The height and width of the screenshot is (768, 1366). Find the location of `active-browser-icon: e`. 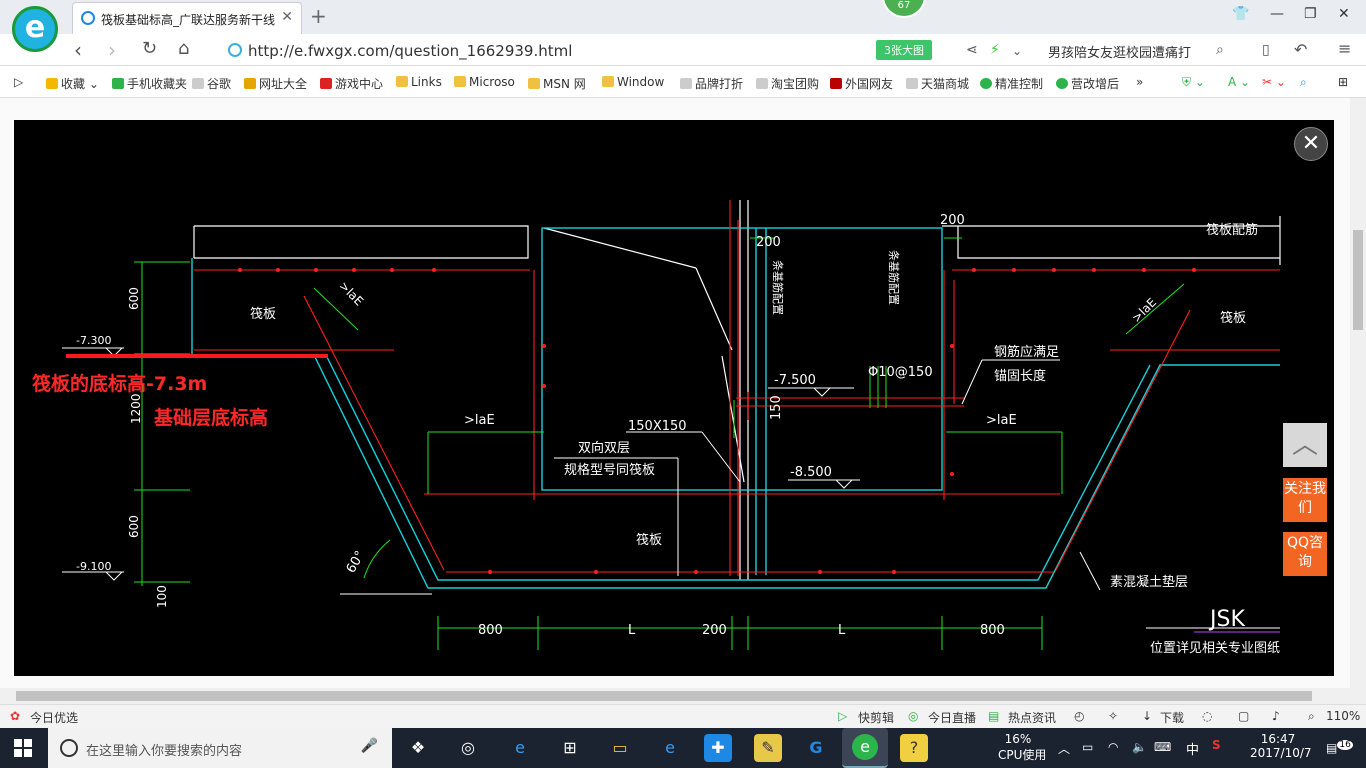

active-browser-icon: e is located at coordinates (865, 748).